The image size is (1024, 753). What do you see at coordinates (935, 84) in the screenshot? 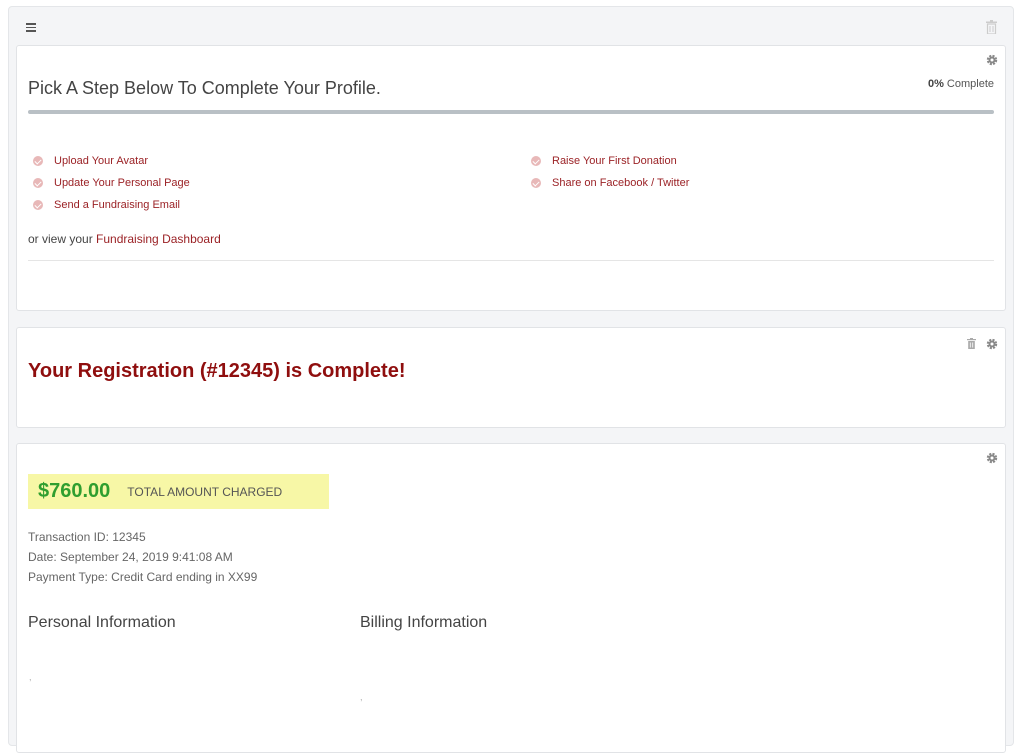
I see `percent-value: 0%` at bounding box center [935, 84].